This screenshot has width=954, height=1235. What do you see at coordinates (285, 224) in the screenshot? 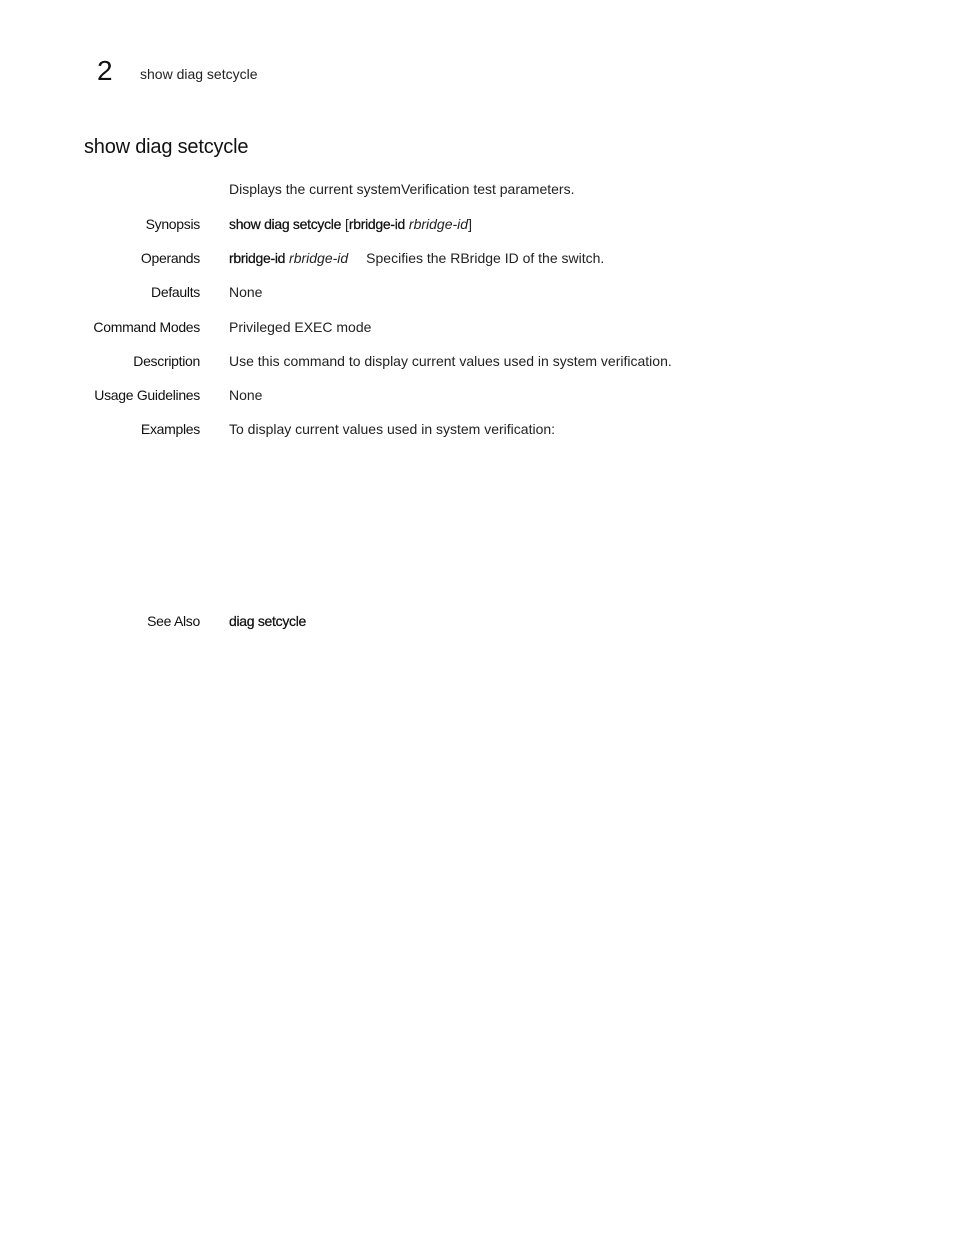
I see `synopsis-command: show diag setcycle` at bounding box center [285, 224].